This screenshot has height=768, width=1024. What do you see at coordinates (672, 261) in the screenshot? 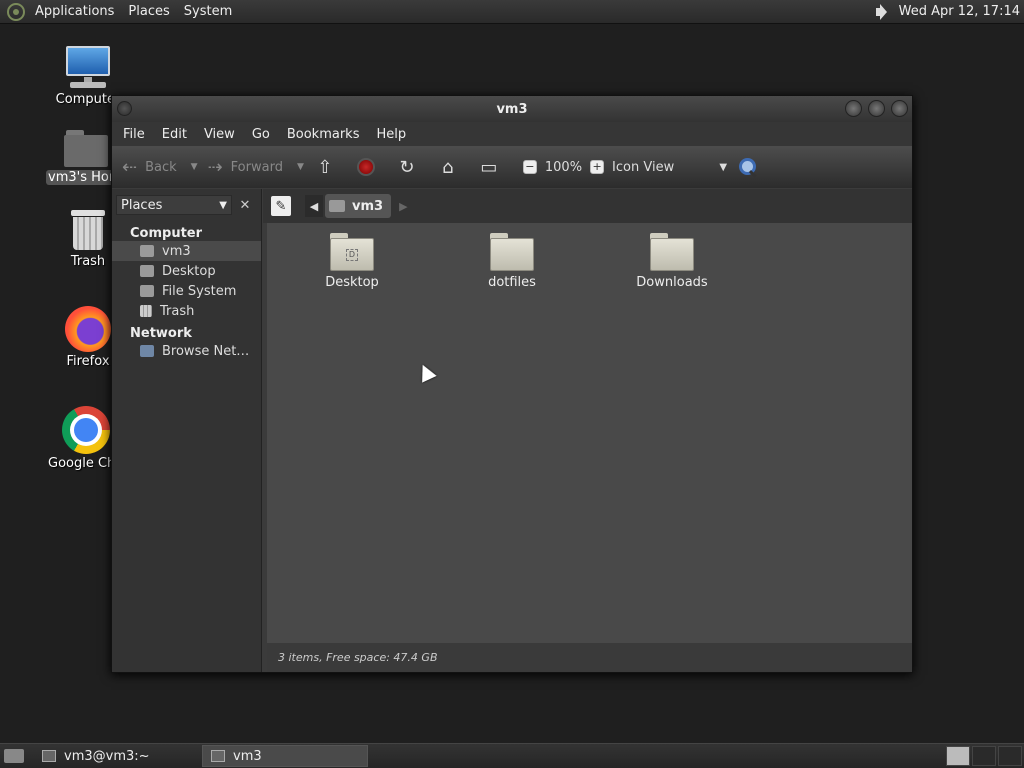
I see `file-item-downloads: Downloads` at bounding box center [672, 261].